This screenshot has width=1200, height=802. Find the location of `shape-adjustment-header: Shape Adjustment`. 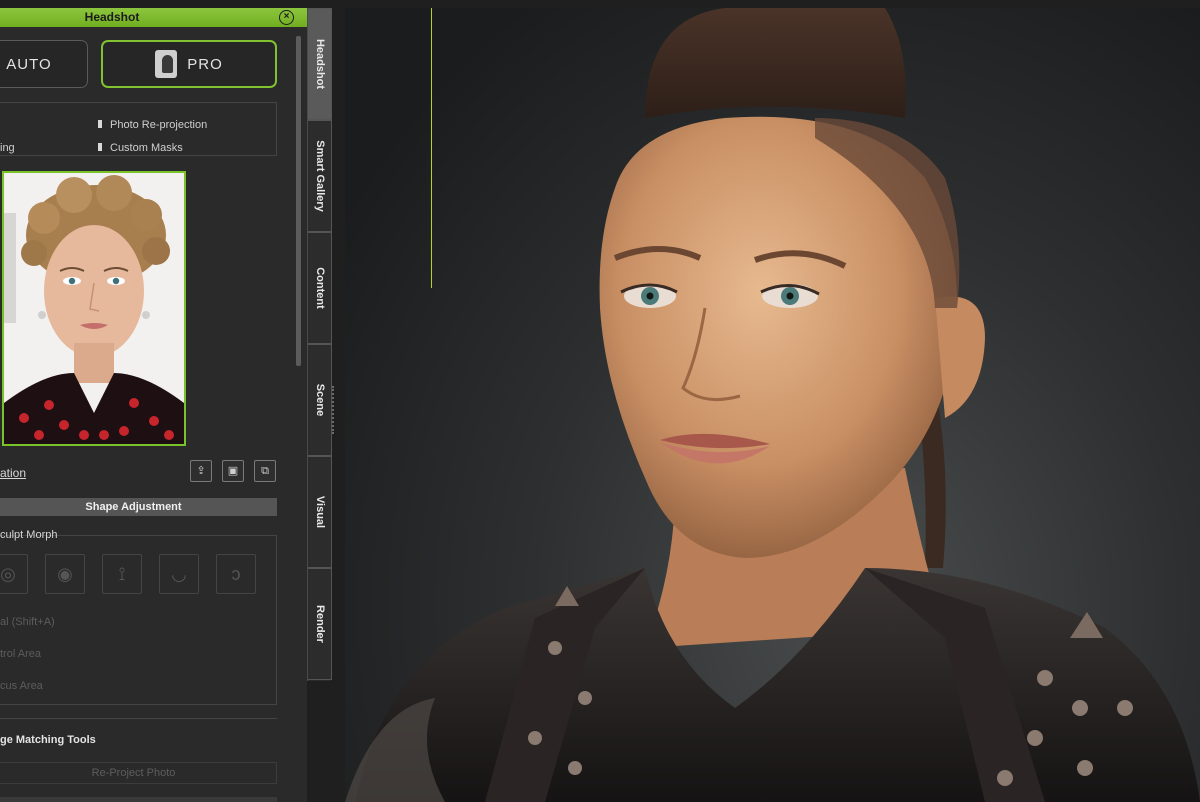

shape-adjustment-header: Shape Adjustment is located at coordinates (138, 507).